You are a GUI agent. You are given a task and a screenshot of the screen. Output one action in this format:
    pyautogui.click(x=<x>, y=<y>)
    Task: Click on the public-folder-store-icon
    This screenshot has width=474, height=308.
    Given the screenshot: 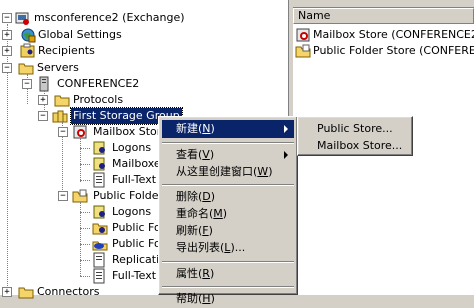 What is the action you would take?
    pyautogui.click(x=303, y=51)
    